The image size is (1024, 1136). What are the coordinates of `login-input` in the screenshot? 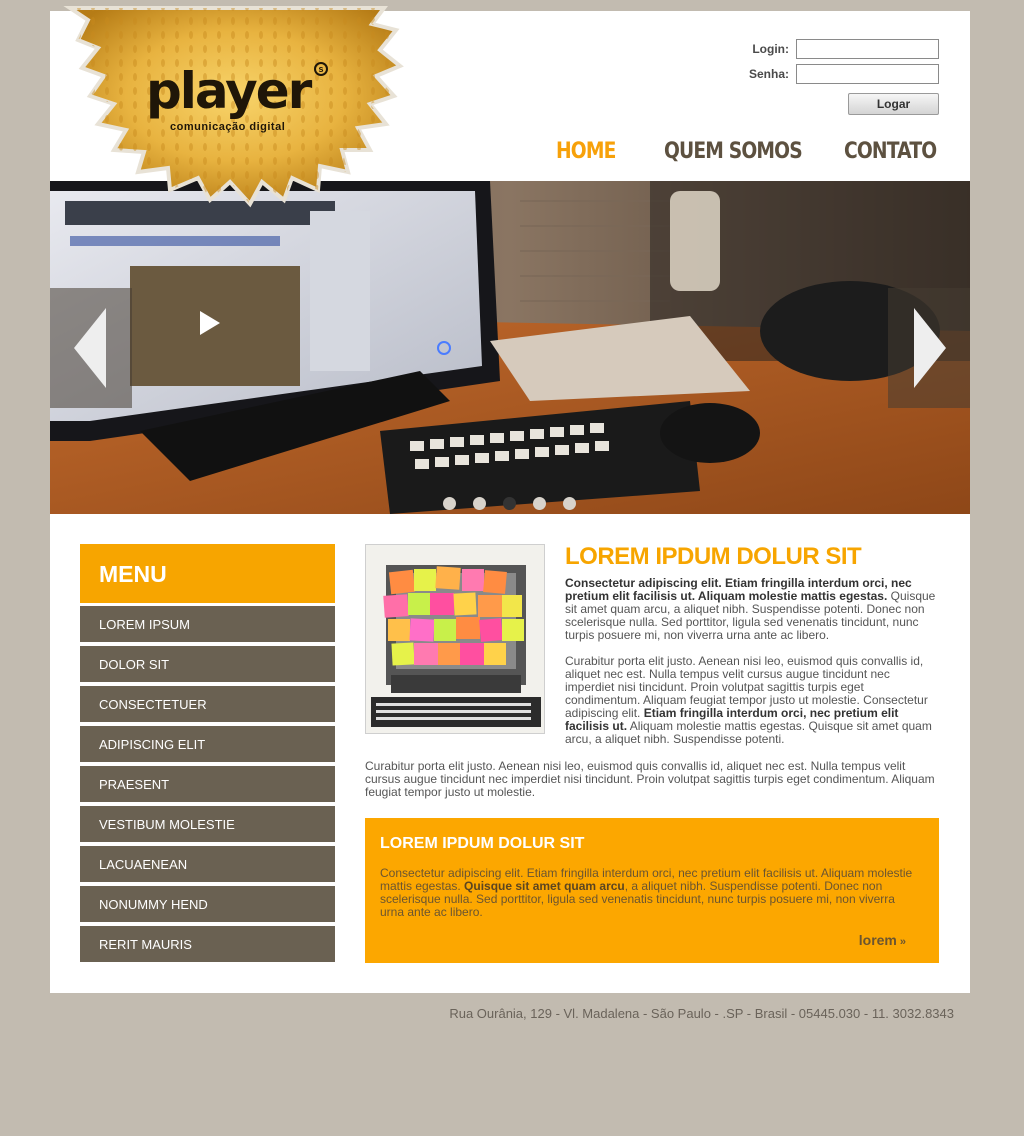 It's located at (867, 48).